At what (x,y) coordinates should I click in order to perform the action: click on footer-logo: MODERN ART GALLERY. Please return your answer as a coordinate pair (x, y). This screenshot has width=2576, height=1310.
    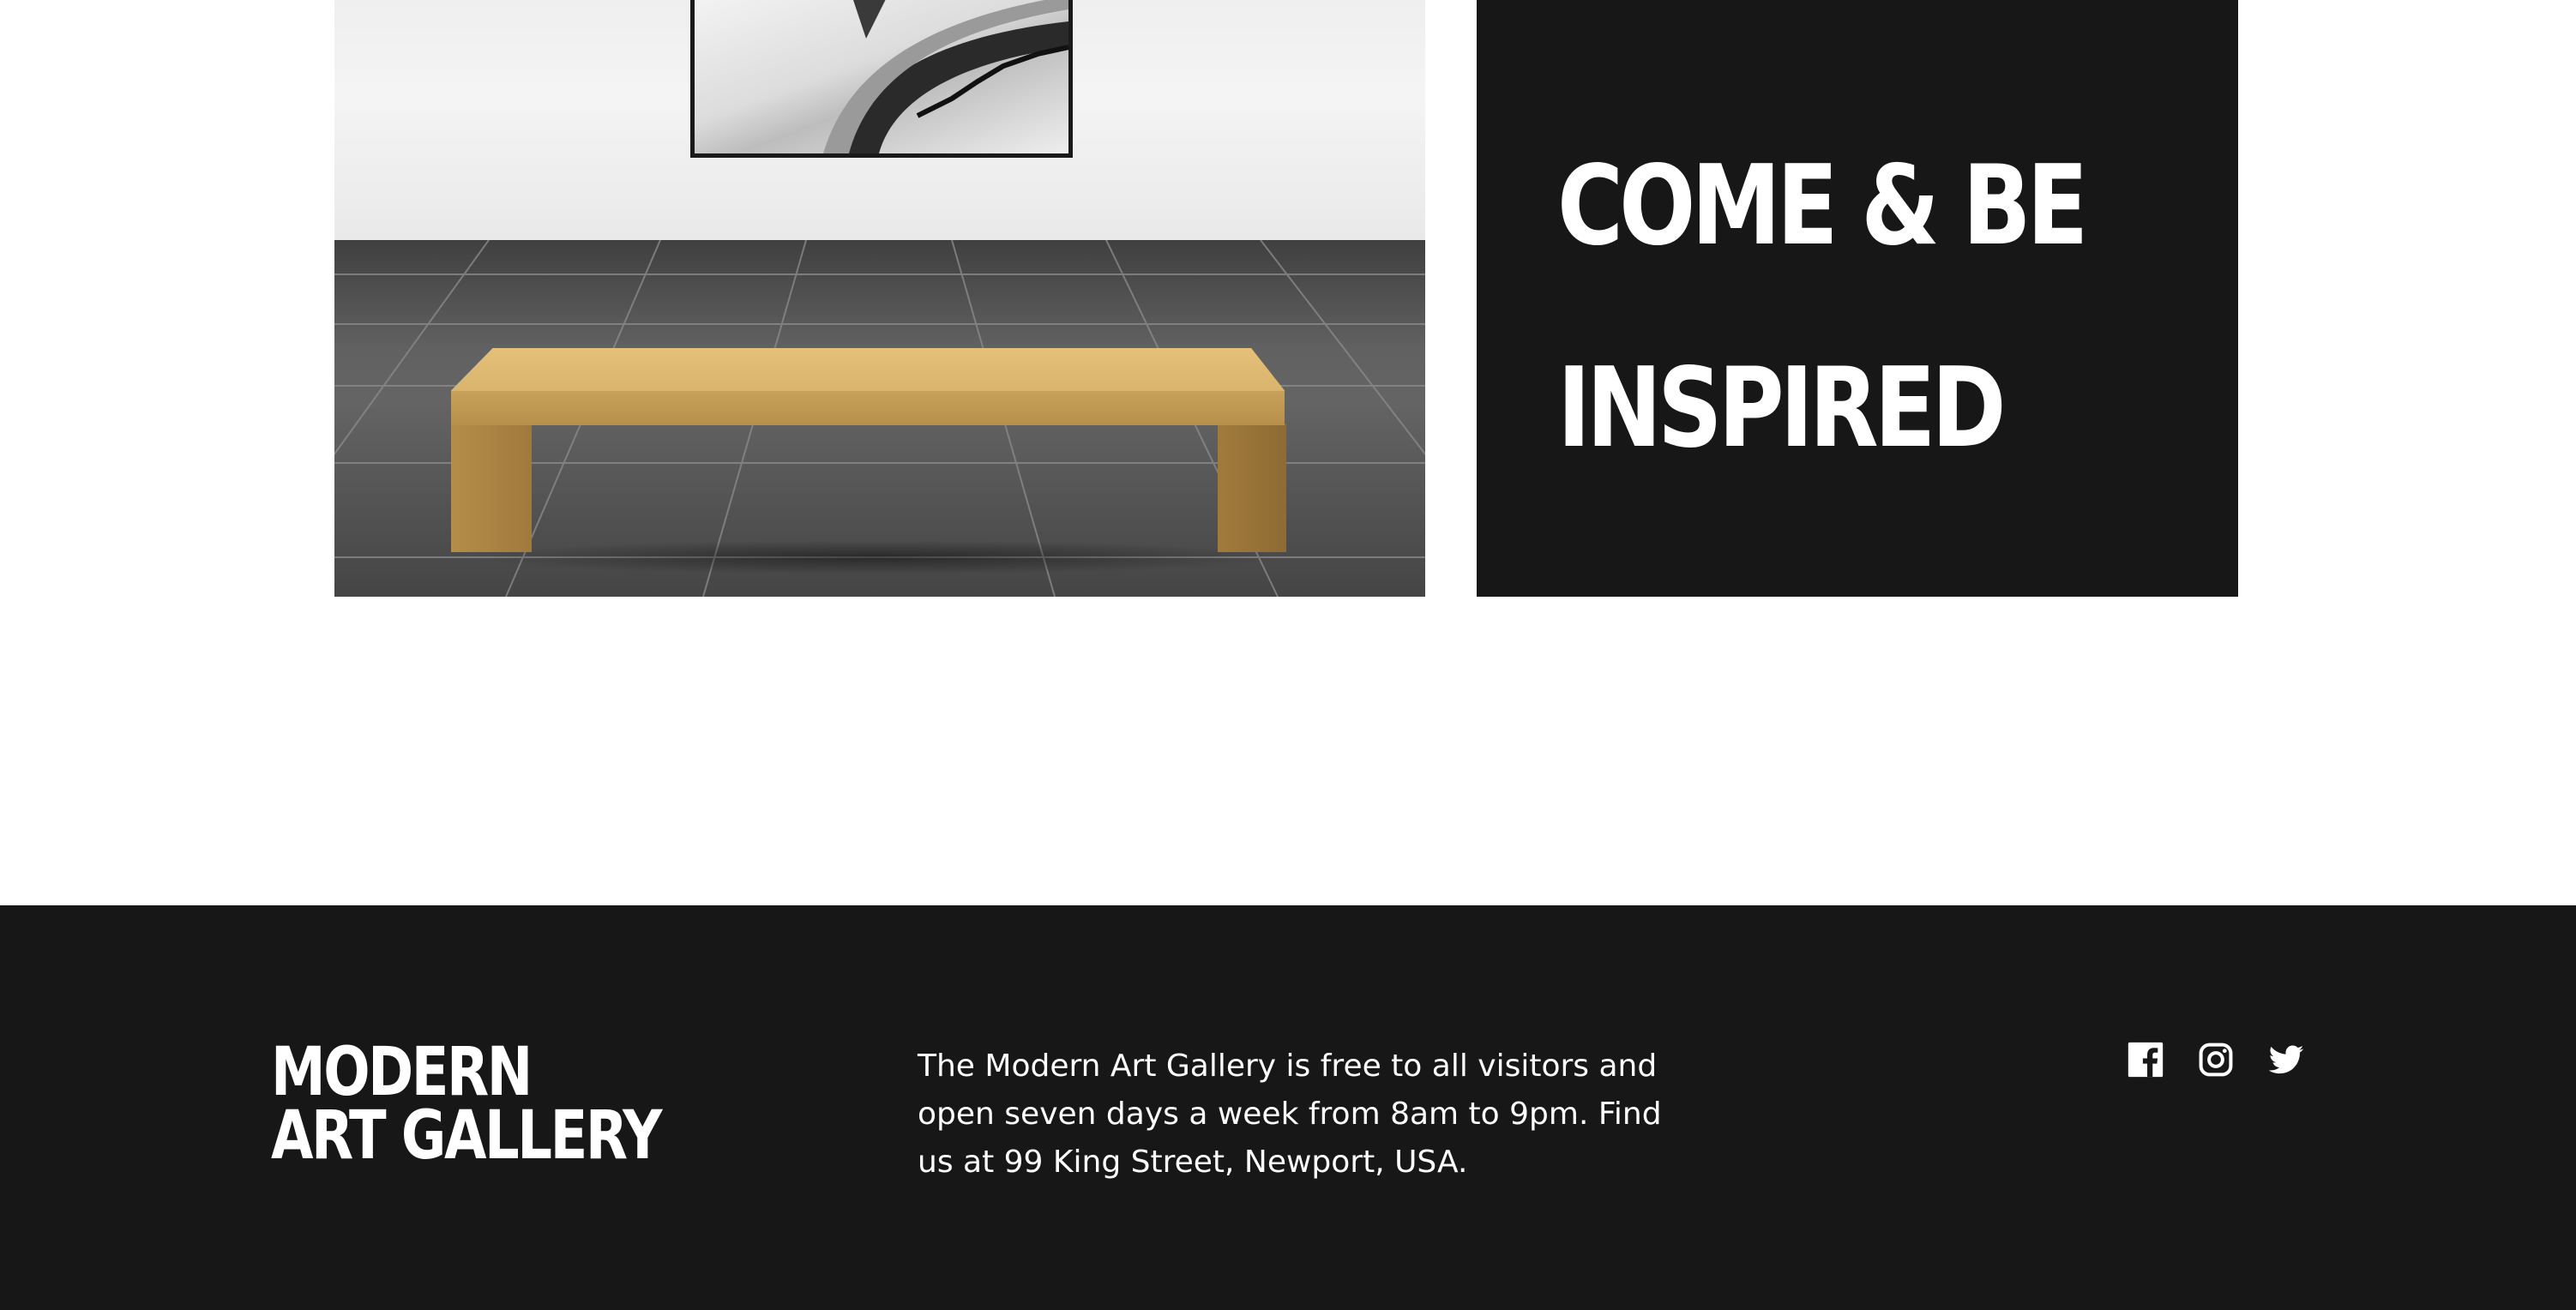
    Looking at the image, I should click on (467, 1104).